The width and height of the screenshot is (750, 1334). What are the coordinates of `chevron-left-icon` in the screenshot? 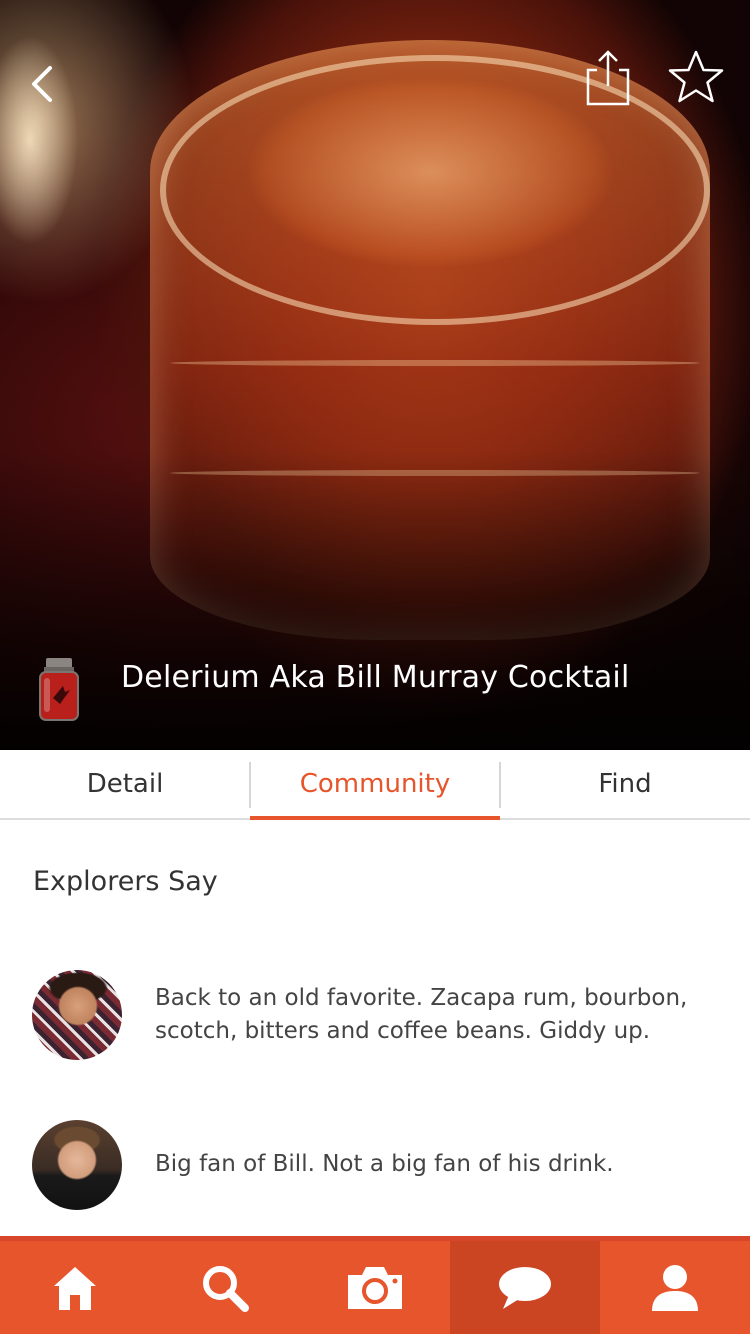 It's located at (42, 84).